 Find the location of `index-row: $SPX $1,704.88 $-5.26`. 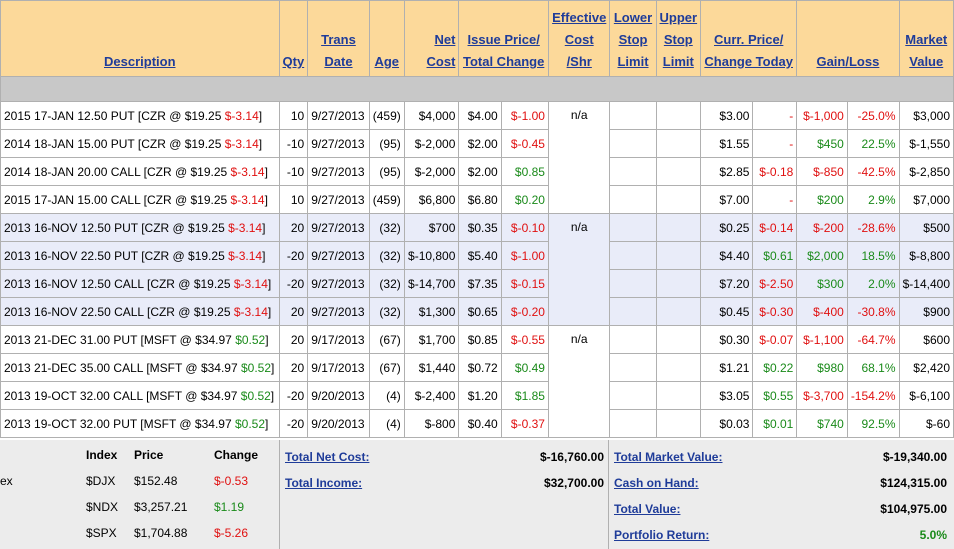

index-row: $SPX $1,704.88 $-5.26 is located at coordinates (167, 533).